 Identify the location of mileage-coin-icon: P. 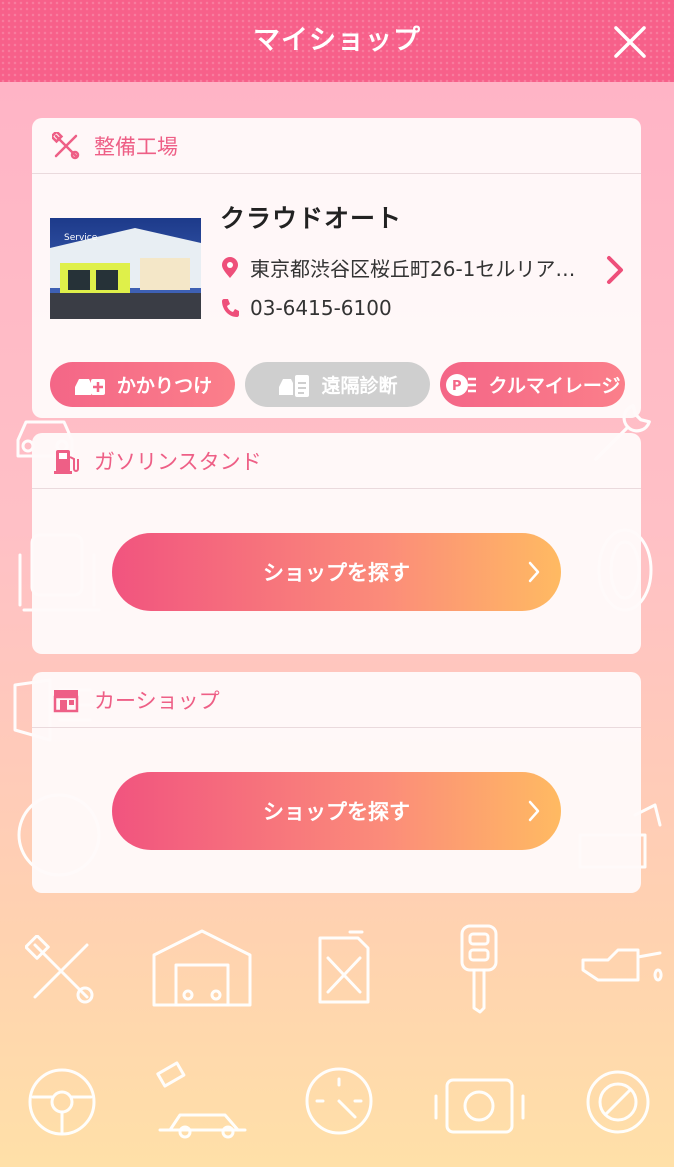
(461, 384).